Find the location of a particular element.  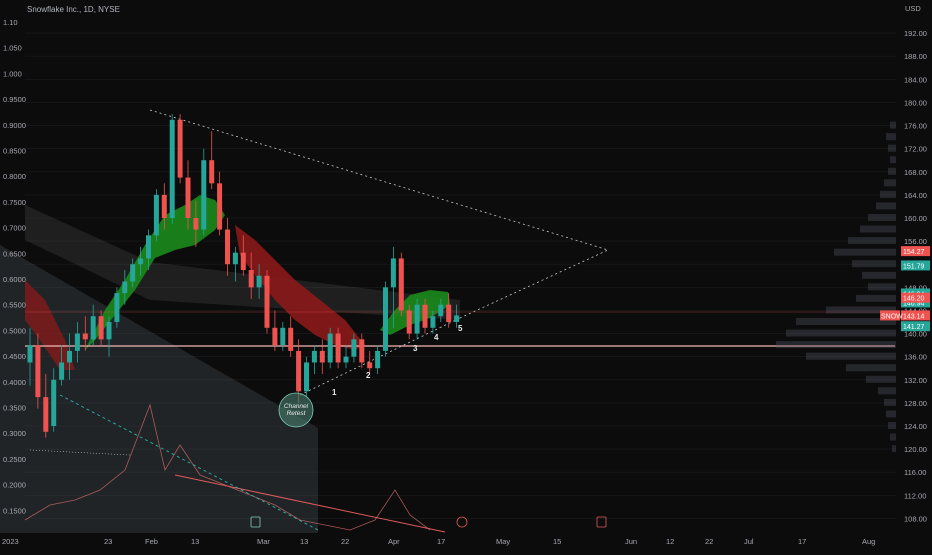

x-axis-tick: Mar is located at coordinates (263, 541).